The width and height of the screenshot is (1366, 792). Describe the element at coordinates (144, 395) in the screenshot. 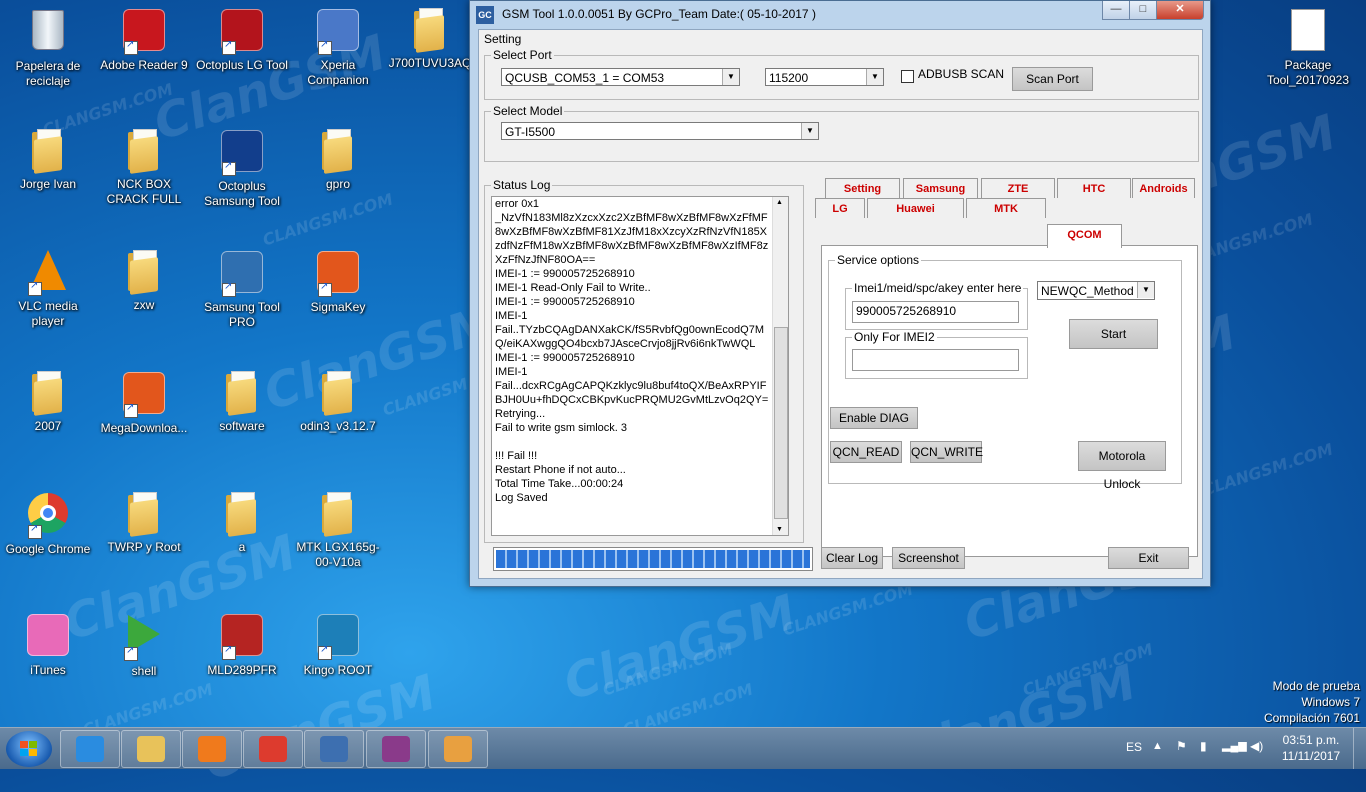

I see `mega-icon` at that location.